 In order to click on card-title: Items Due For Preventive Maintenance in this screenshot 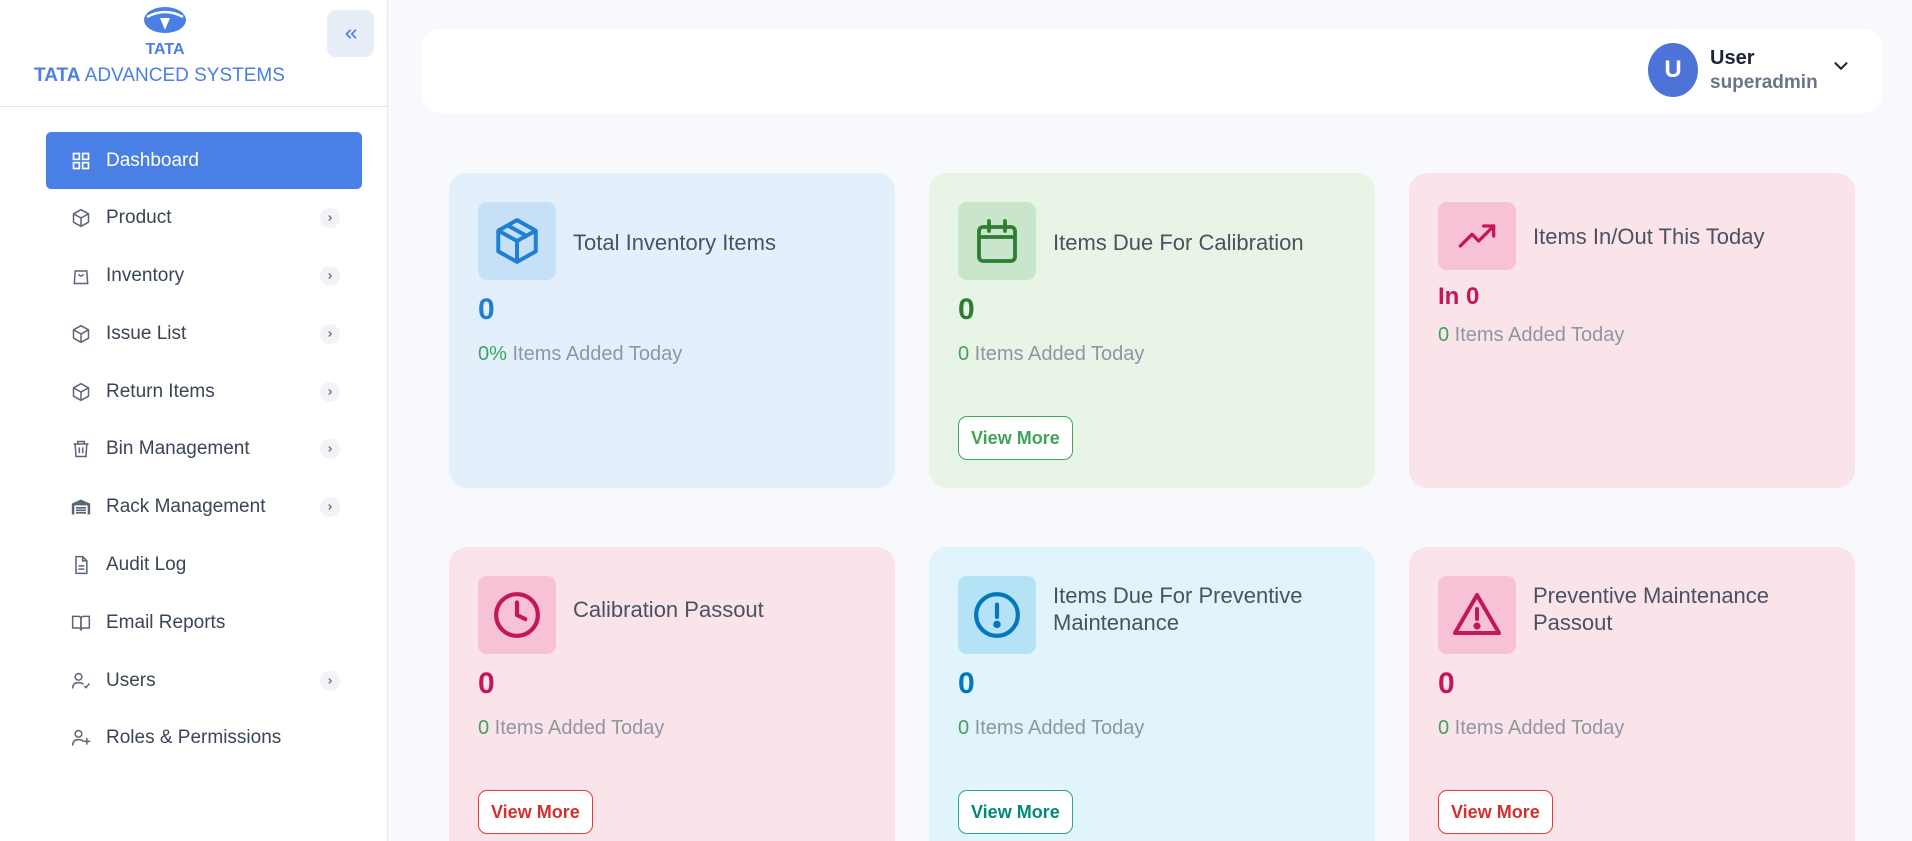, I will do `click(1178, 609)`.